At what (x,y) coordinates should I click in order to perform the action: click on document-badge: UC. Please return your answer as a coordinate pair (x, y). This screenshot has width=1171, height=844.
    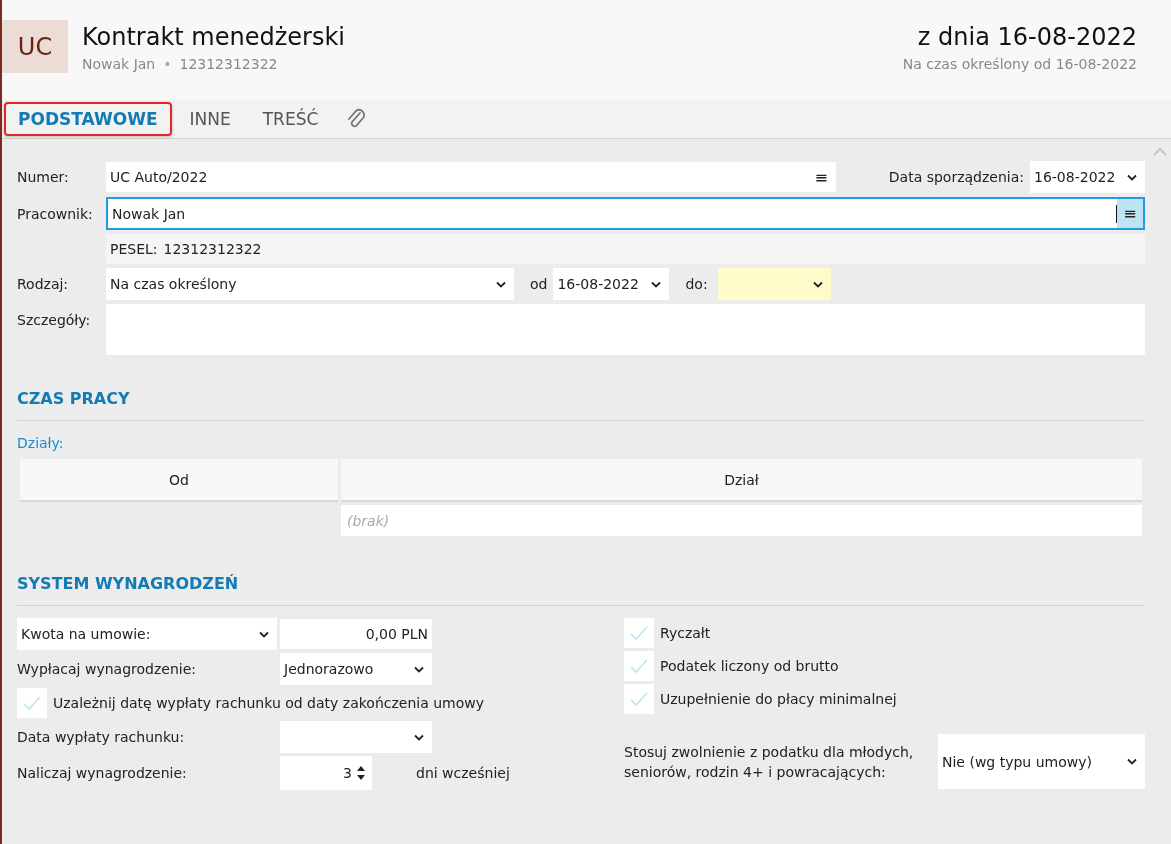
    Looking at the image, I should click on (35, 46).